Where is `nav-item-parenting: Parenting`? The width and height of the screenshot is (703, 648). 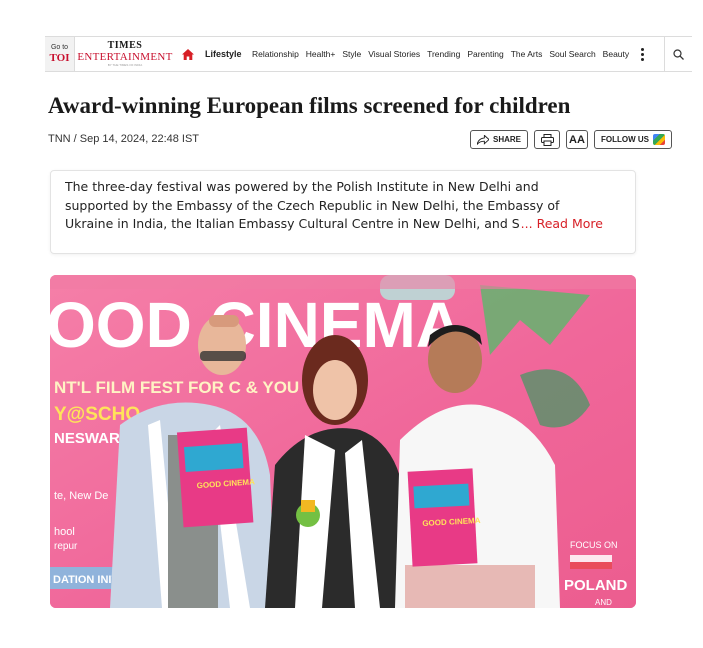
nav-item-parenting: Parenting is located at coordinates (485, 54).